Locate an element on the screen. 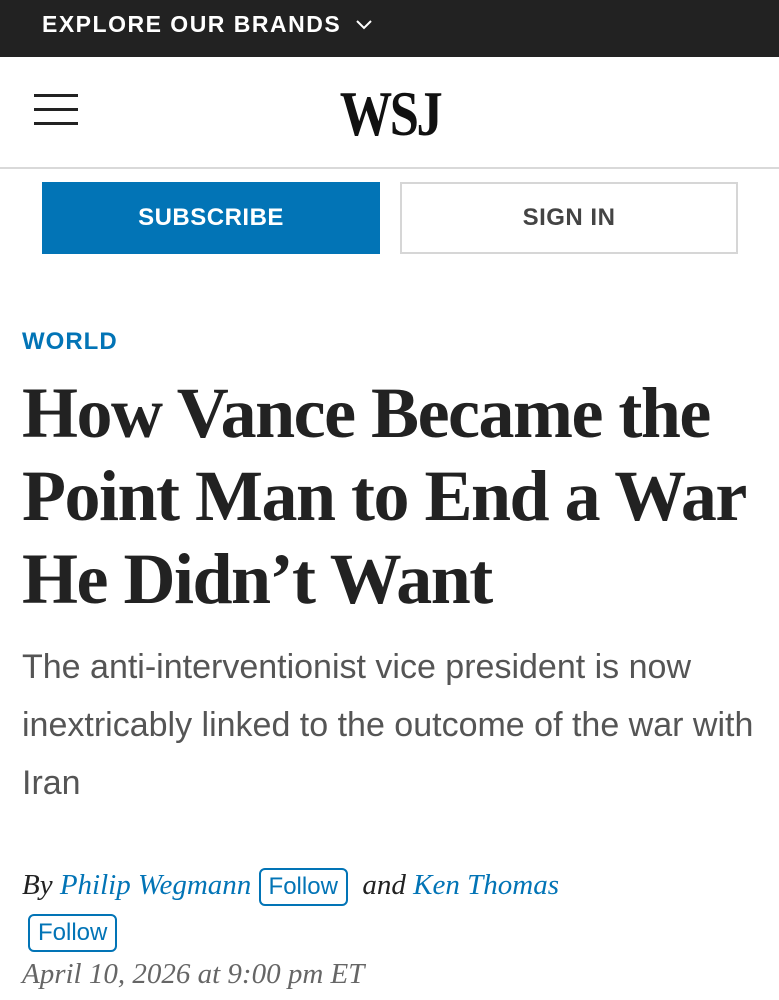  brands-bar: EXPLORE OUR BRANDS is located at coordinates (389, 28).